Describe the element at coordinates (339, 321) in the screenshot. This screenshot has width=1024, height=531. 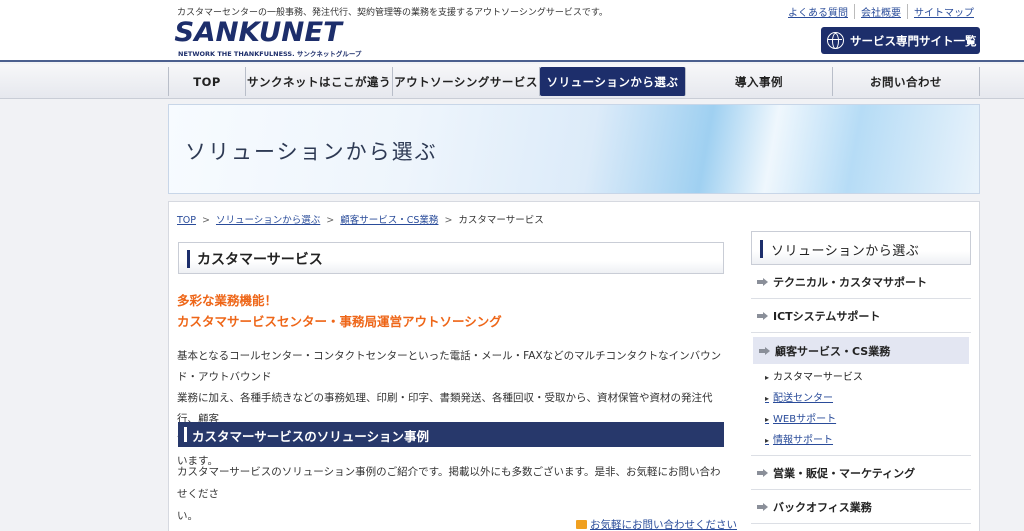
I see `catch-line-2: カスタマサービスセンター・事務局運営アウトソーシング` at that location.